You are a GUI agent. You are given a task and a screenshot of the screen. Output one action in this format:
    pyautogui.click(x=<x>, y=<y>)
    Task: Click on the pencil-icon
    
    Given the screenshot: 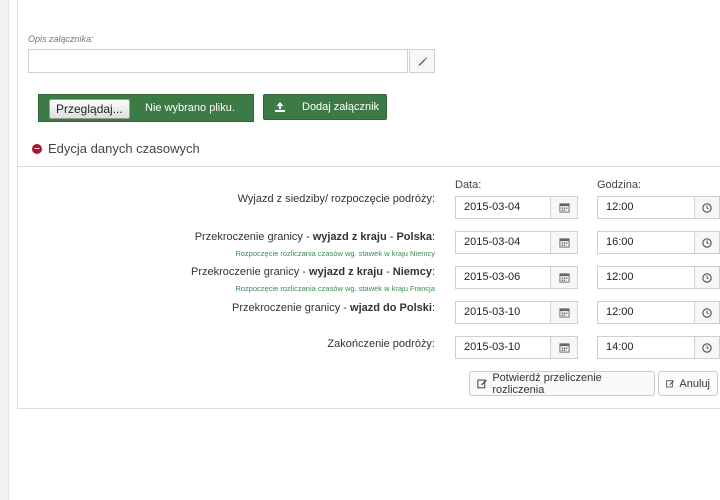 What is the action you would take?
    pyautogui.click(x=422, y=61)
    